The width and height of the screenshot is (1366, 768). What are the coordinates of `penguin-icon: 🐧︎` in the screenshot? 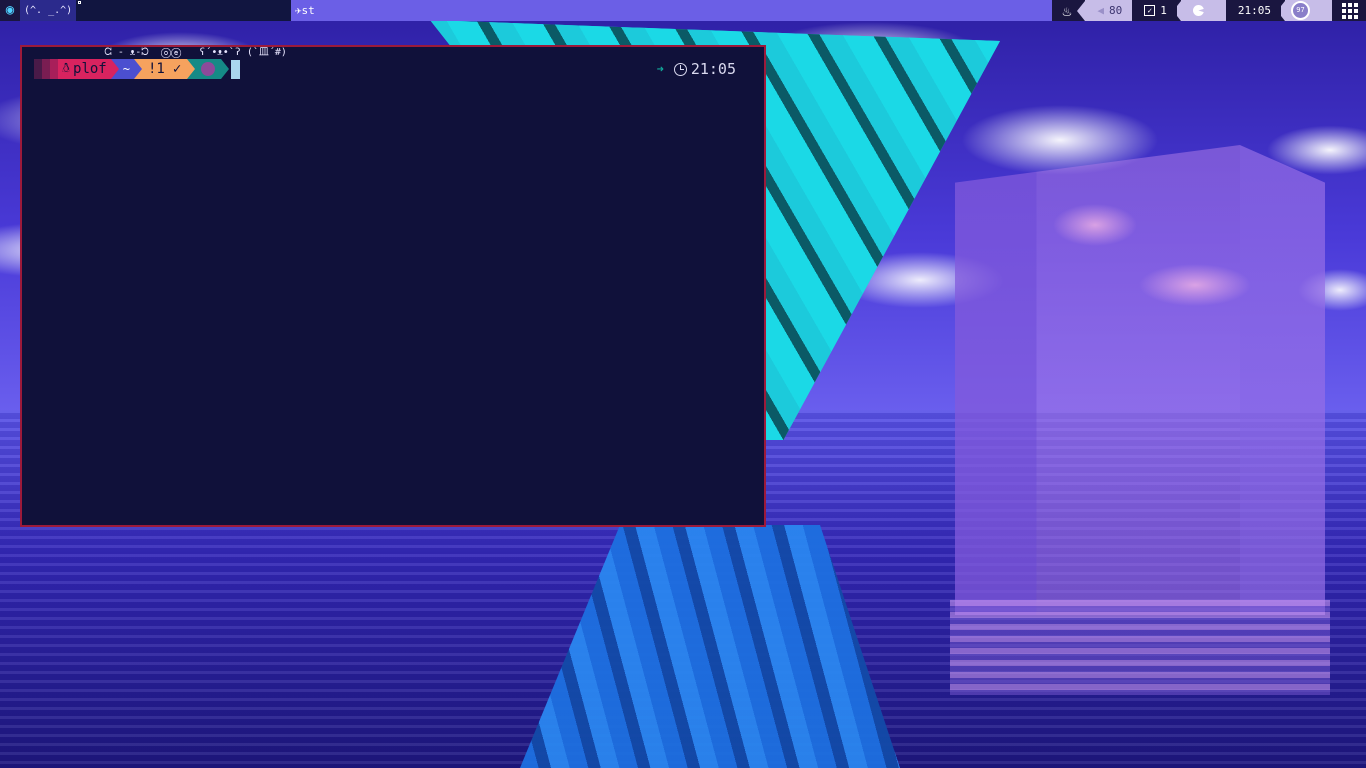 It's located at (66, 68).